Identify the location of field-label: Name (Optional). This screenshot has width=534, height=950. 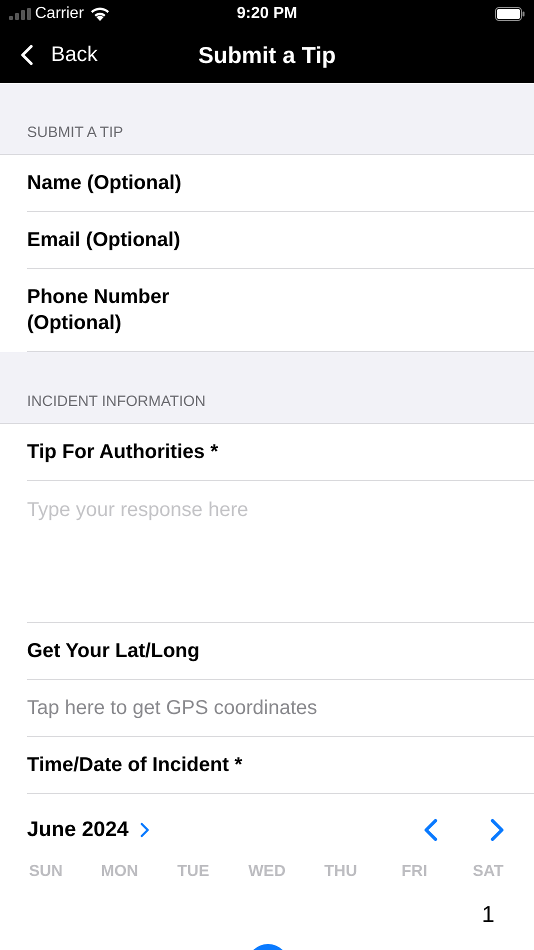
(104, 183).